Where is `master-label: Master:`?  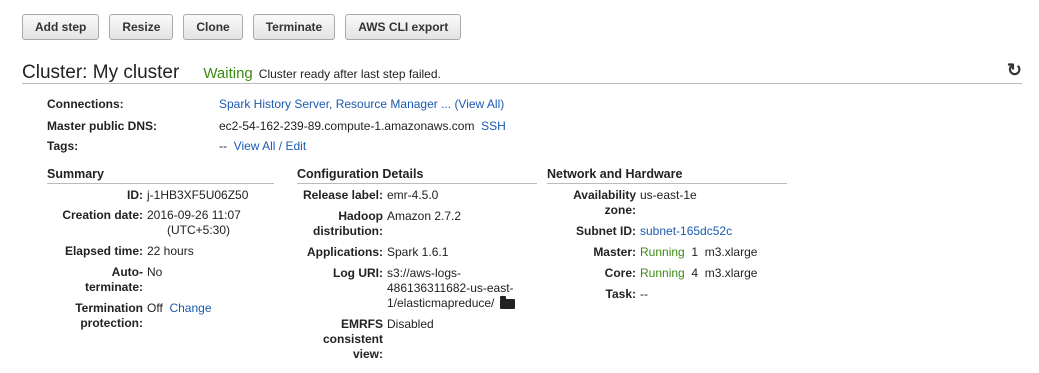
master-label: Master: is located at coordinates (614, 252).